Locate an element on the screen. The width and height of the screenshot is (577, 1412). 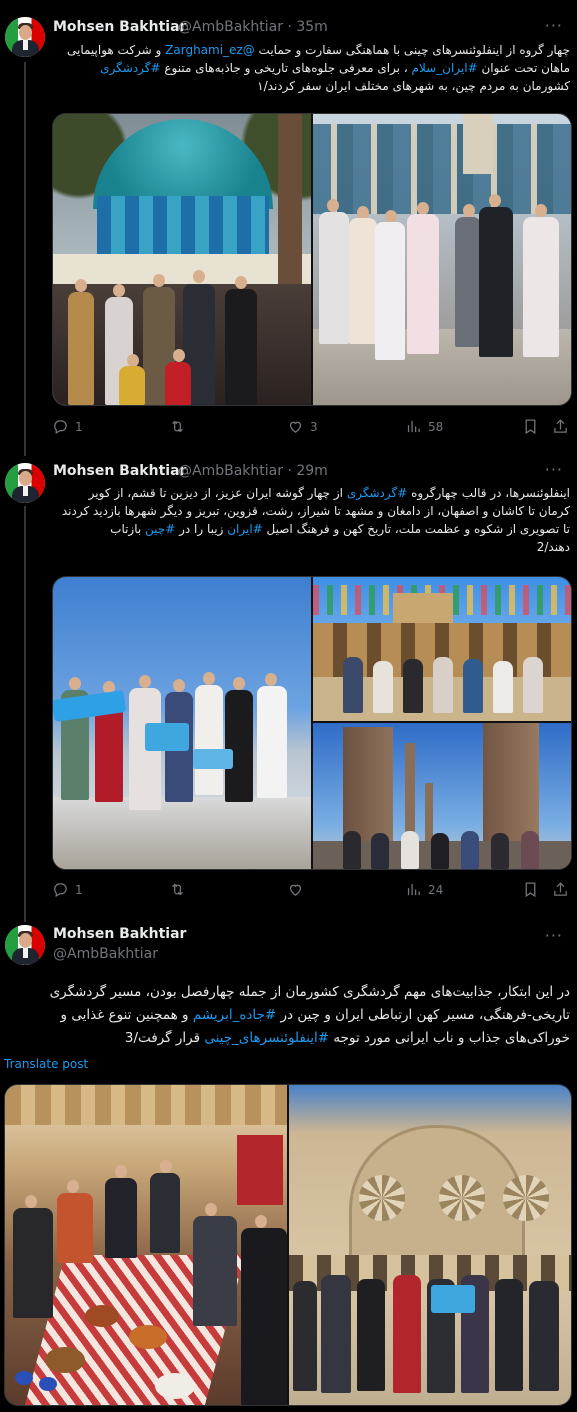
tweet-actions: 1 3 58 is located at coordinates (311, 429).